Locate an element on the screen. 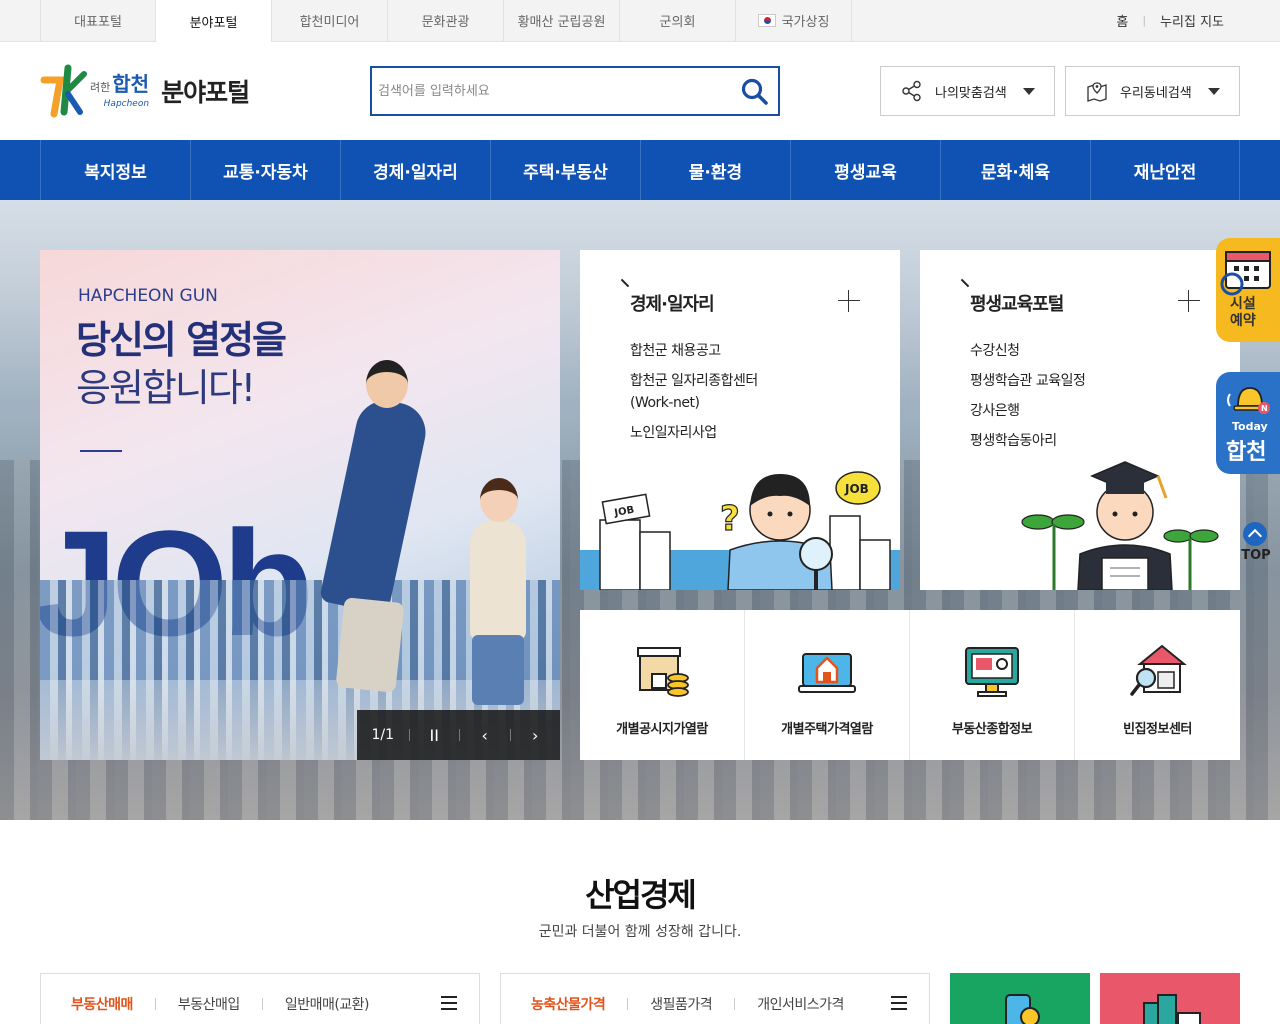 The height and width of the screenshot is (1024, 1280). real-estate-quick-links: 개별공시지가열람 개별주택가격열람 부동산종합정보 빈집정보센터 is located at coordinates (910, 685).